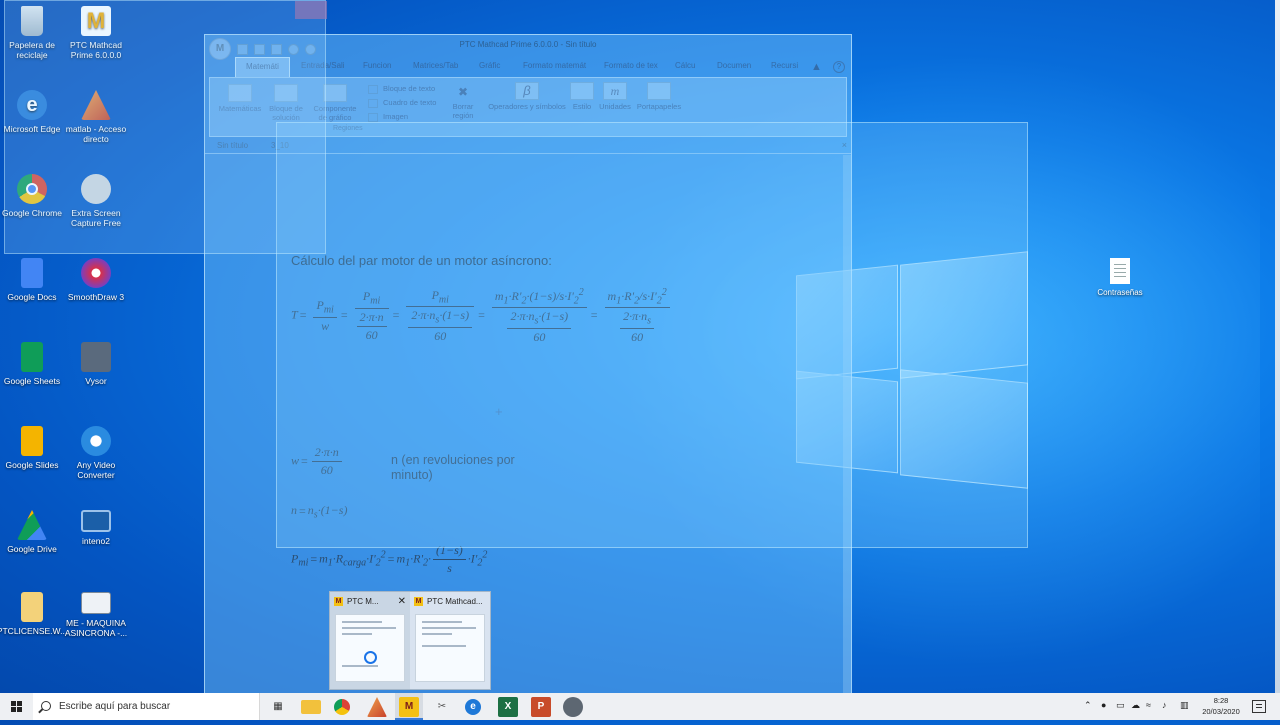 This screenshot has height=725, width=1280. What do you see at coordinates (1103, 705) in the screenshot?
I see `microphone-icon: ●` at bounding box center [1103, 705].